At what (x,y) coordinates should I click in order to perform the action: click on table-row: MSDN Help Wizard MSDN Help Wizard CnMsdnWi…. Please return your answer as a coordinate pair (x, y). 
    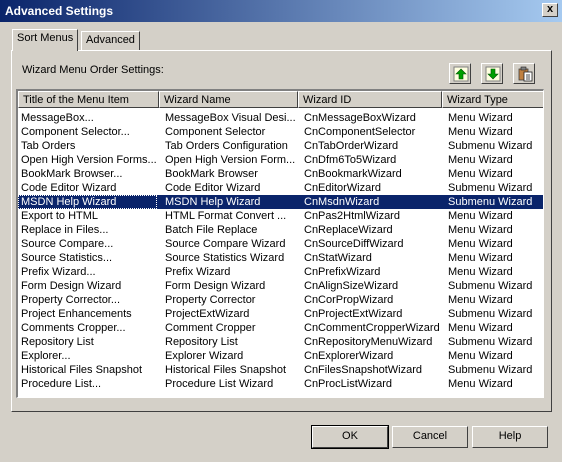
    Looking at the image, I should click on (280, 202).